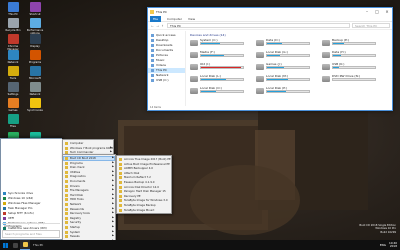 The image size is (400, 250). I want to click on start-search-input: Search programs and files, so click(31, 234).